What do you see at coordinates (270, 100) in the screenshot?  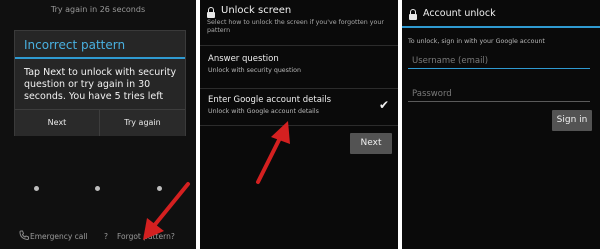 I see `option-title: Enter Google account details` at bounding box center [270, 100].